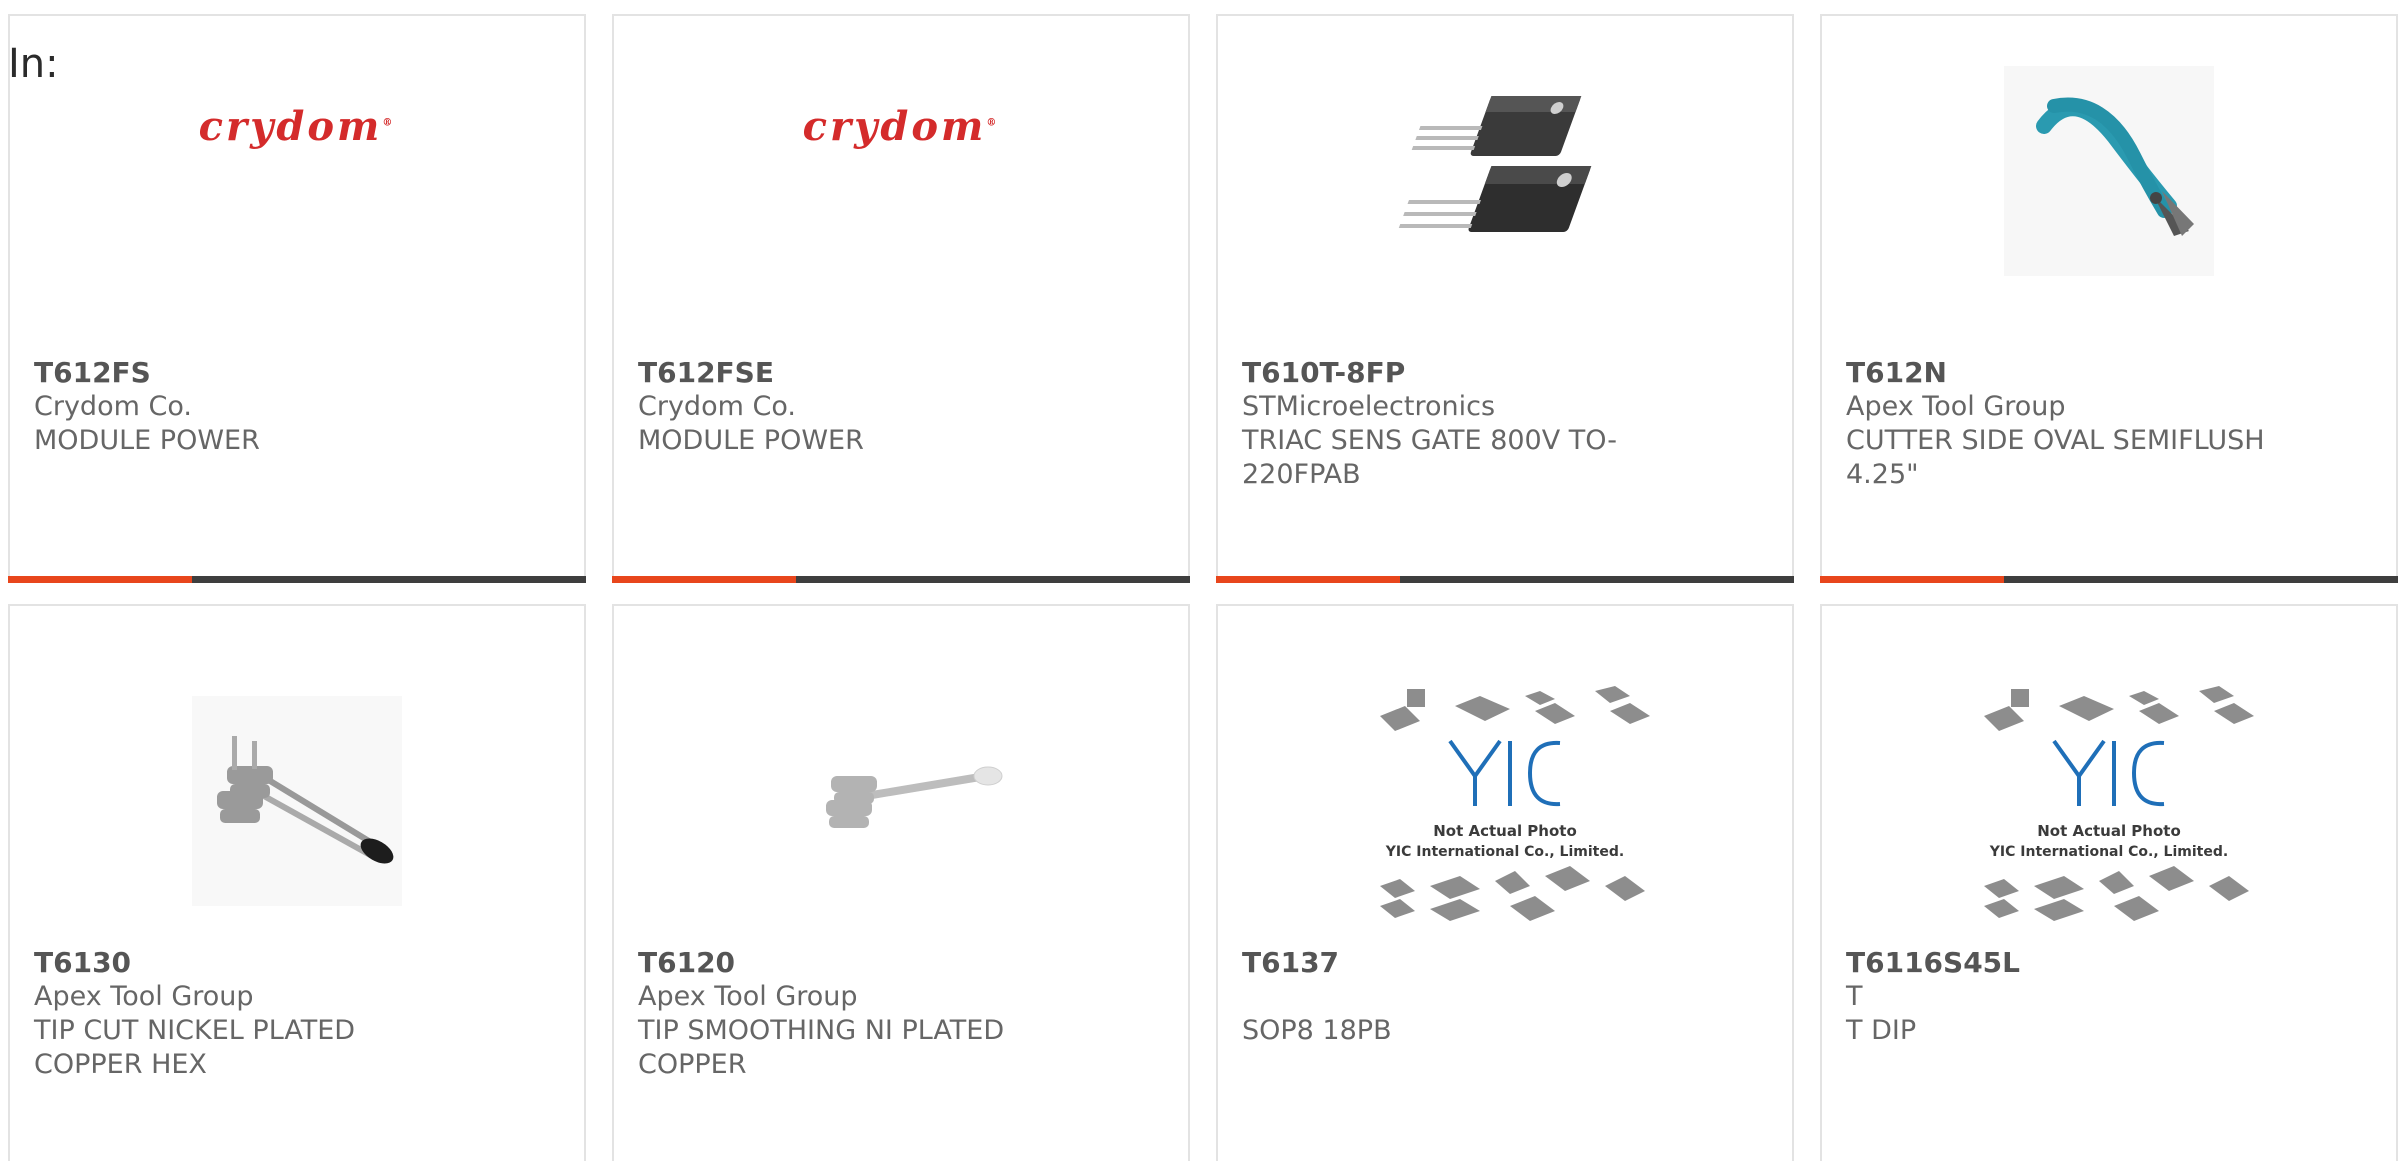 The width and height of the screenshot is (2400, 1161). Describe the element at coordinates (1854, 996) in the screenshot. I see `manufacturer: T` at that location.